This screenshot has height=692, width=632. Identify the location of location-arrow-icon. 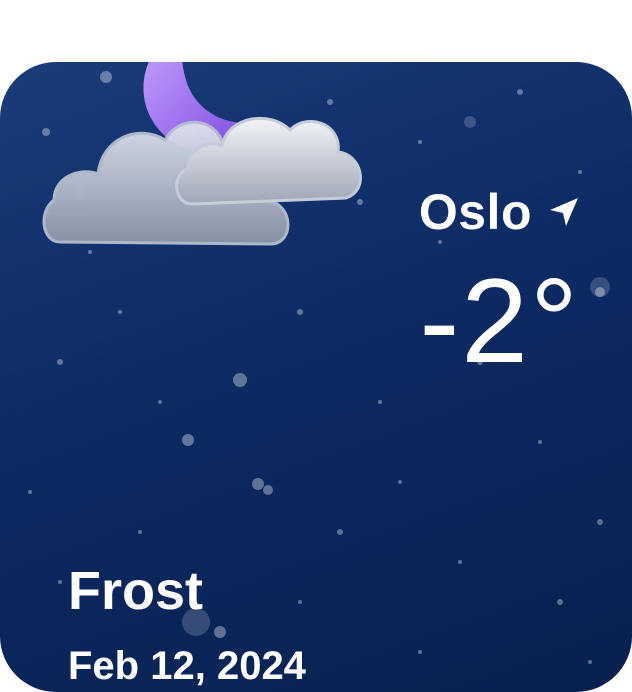
(564, 212).